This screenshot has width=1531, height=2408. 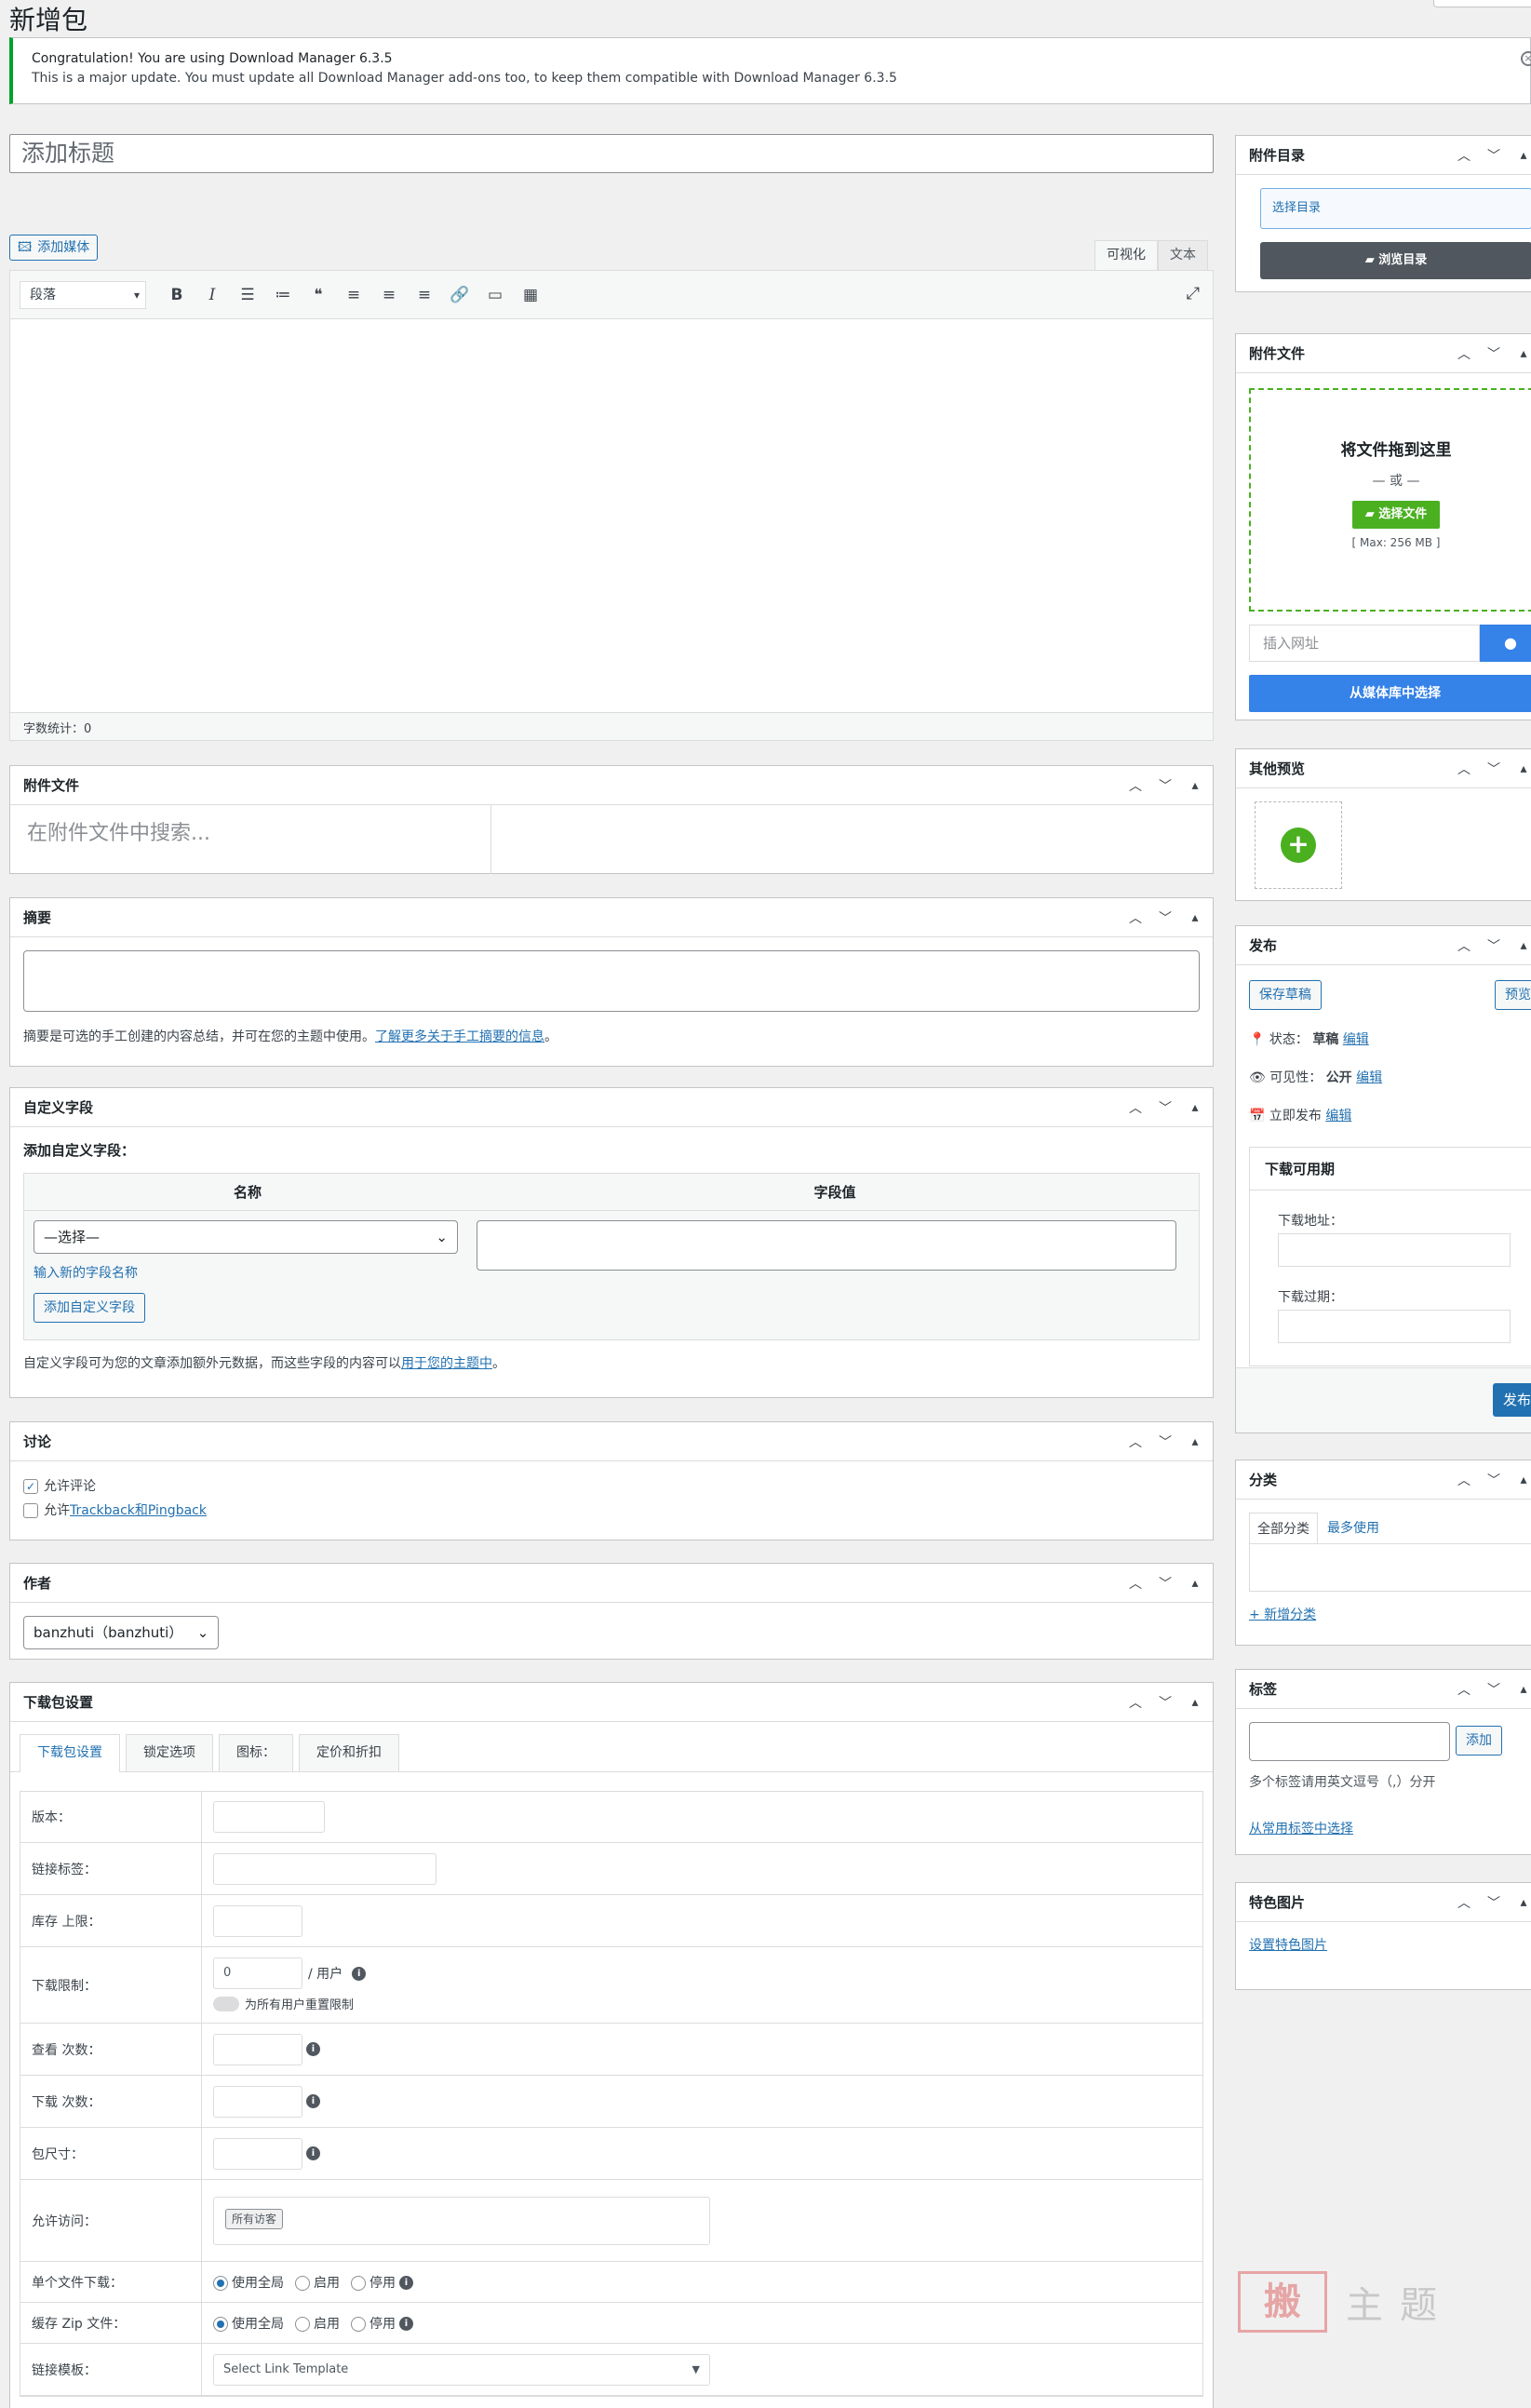 What do you see at coordinates (424, 295) in the screenshot?
I see `align-right-icon: ≡` at bounding box center [424, 295].